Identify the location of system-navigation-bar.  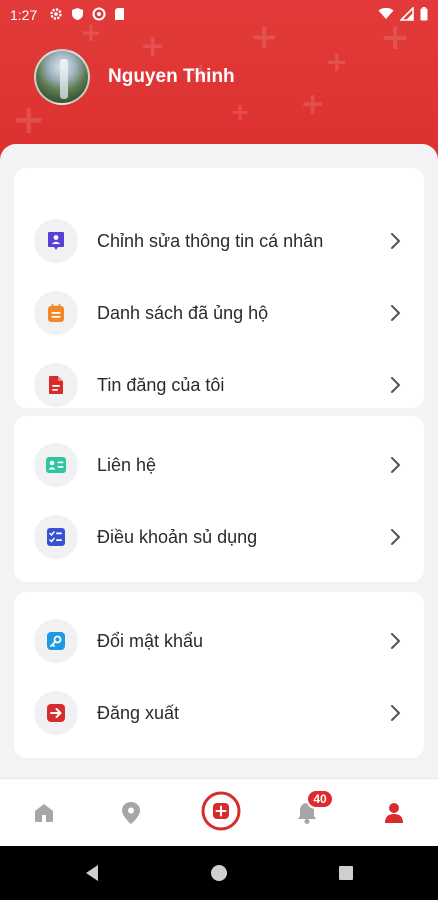
(219, 873).